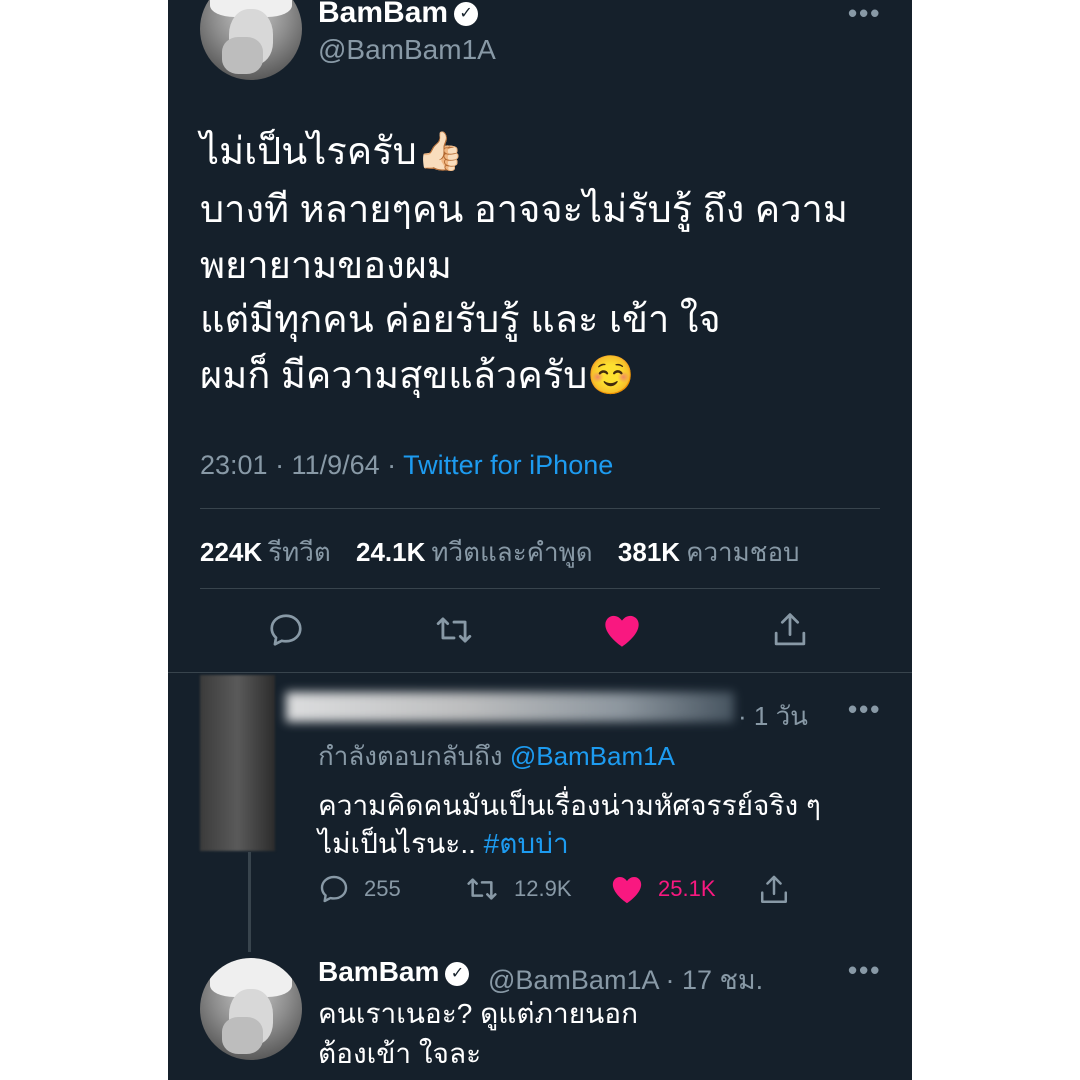  What do you see at coordinates (407, 50) in the screenshot?
I see `author-handle: @BamBam1A` at bounding box center [407, 50].